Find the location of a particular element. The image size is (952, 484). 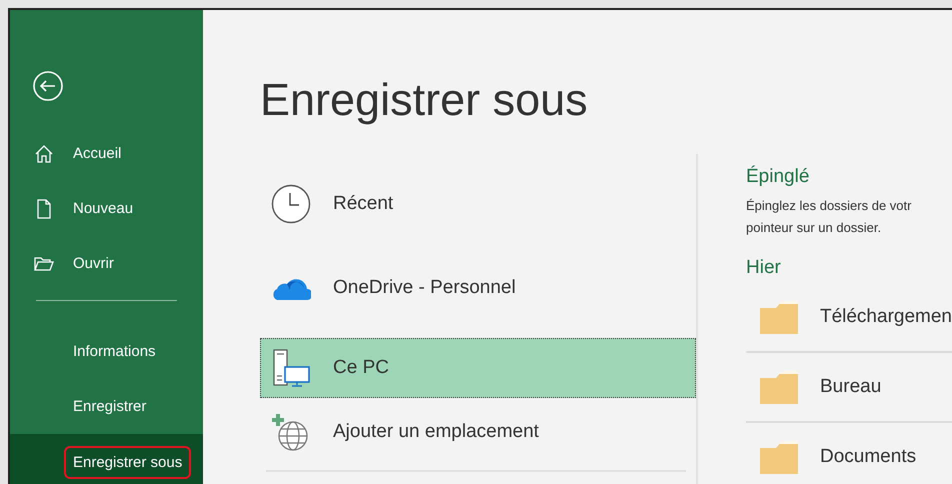

section-heading: Hier is located at coordinates (764, 268).